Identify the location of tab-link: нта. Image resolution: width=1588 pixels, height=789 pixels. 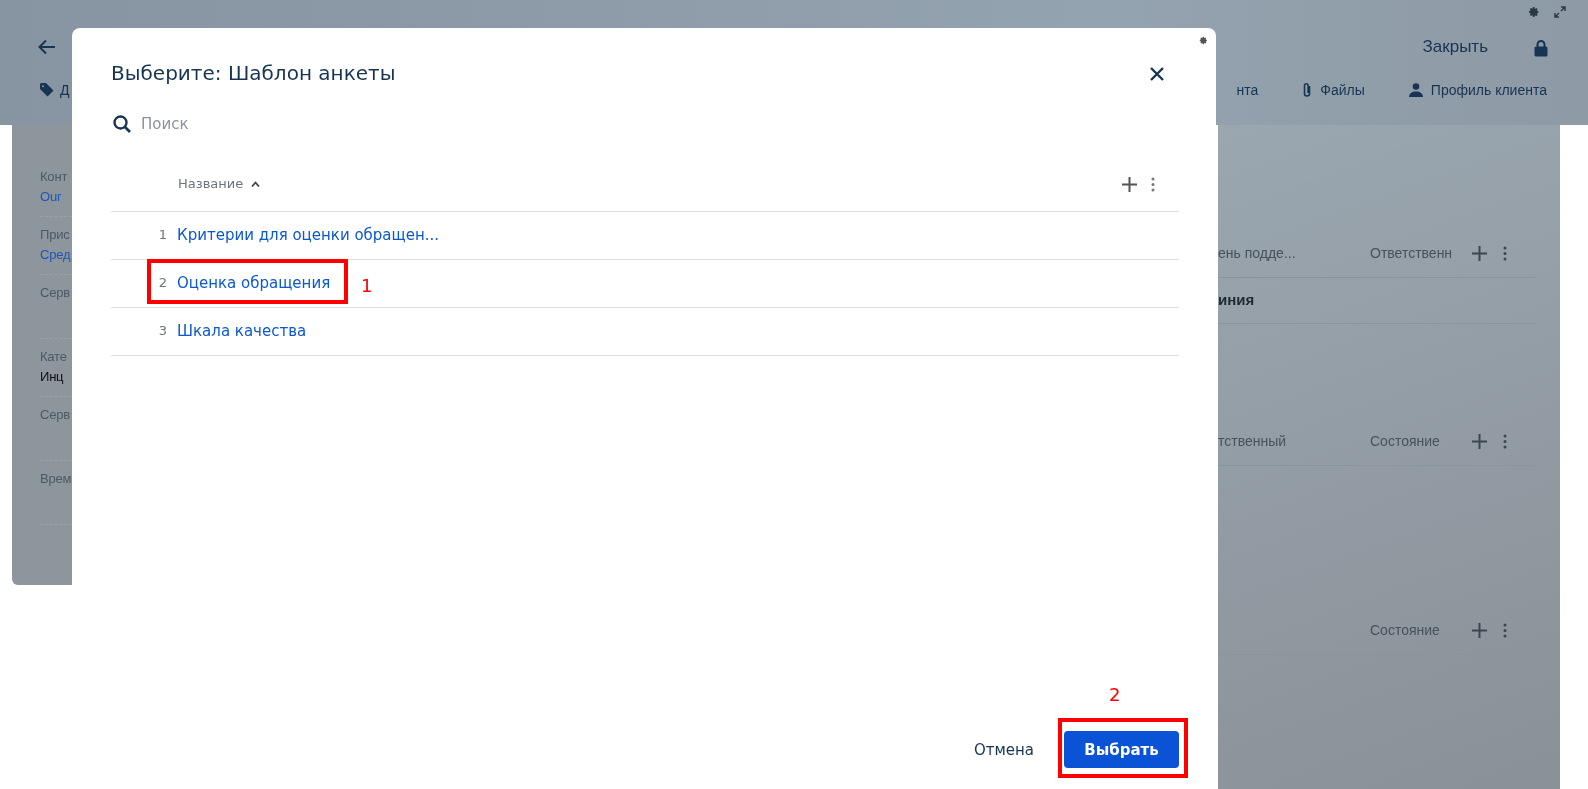
(1247, 90).